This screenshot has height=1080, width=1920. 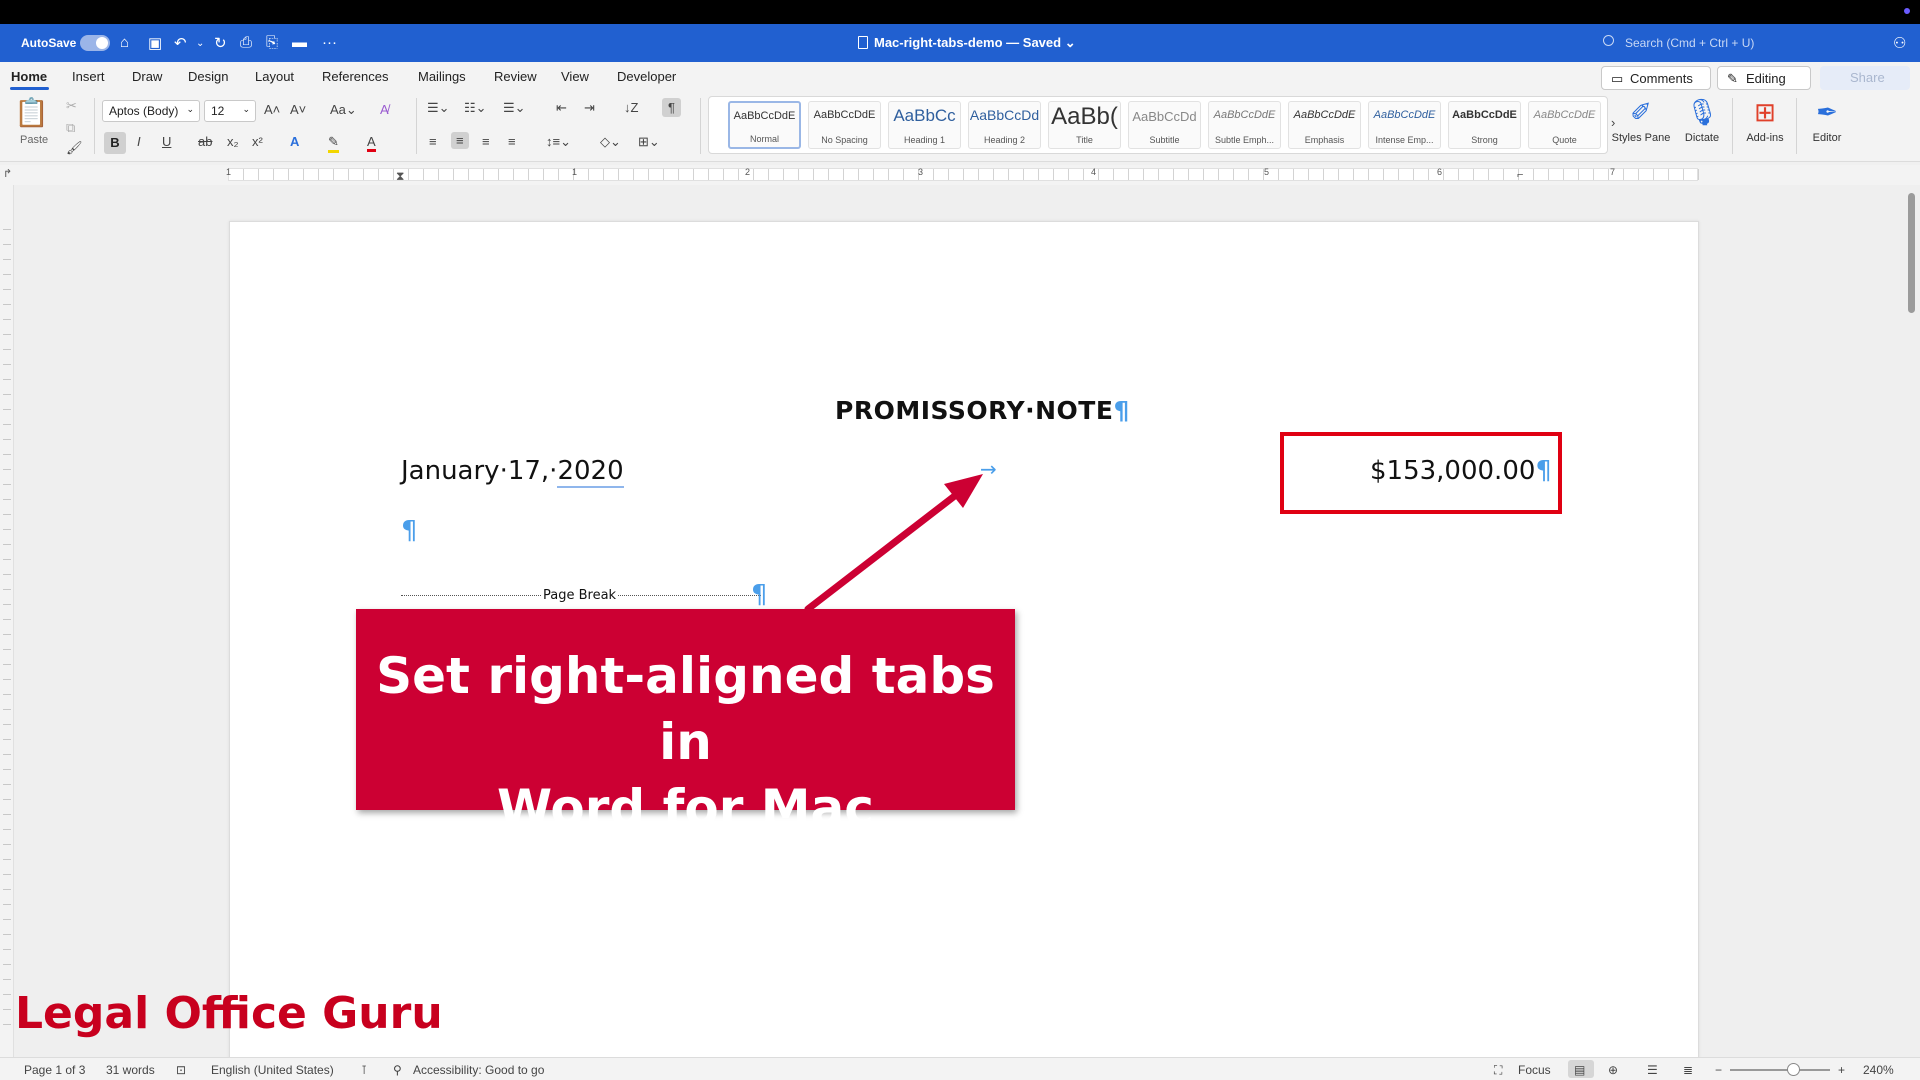 What do you see at coordinates (29, 76) in the screenshot?
I see `tab-home: Home` at bounding box center [29, 76].